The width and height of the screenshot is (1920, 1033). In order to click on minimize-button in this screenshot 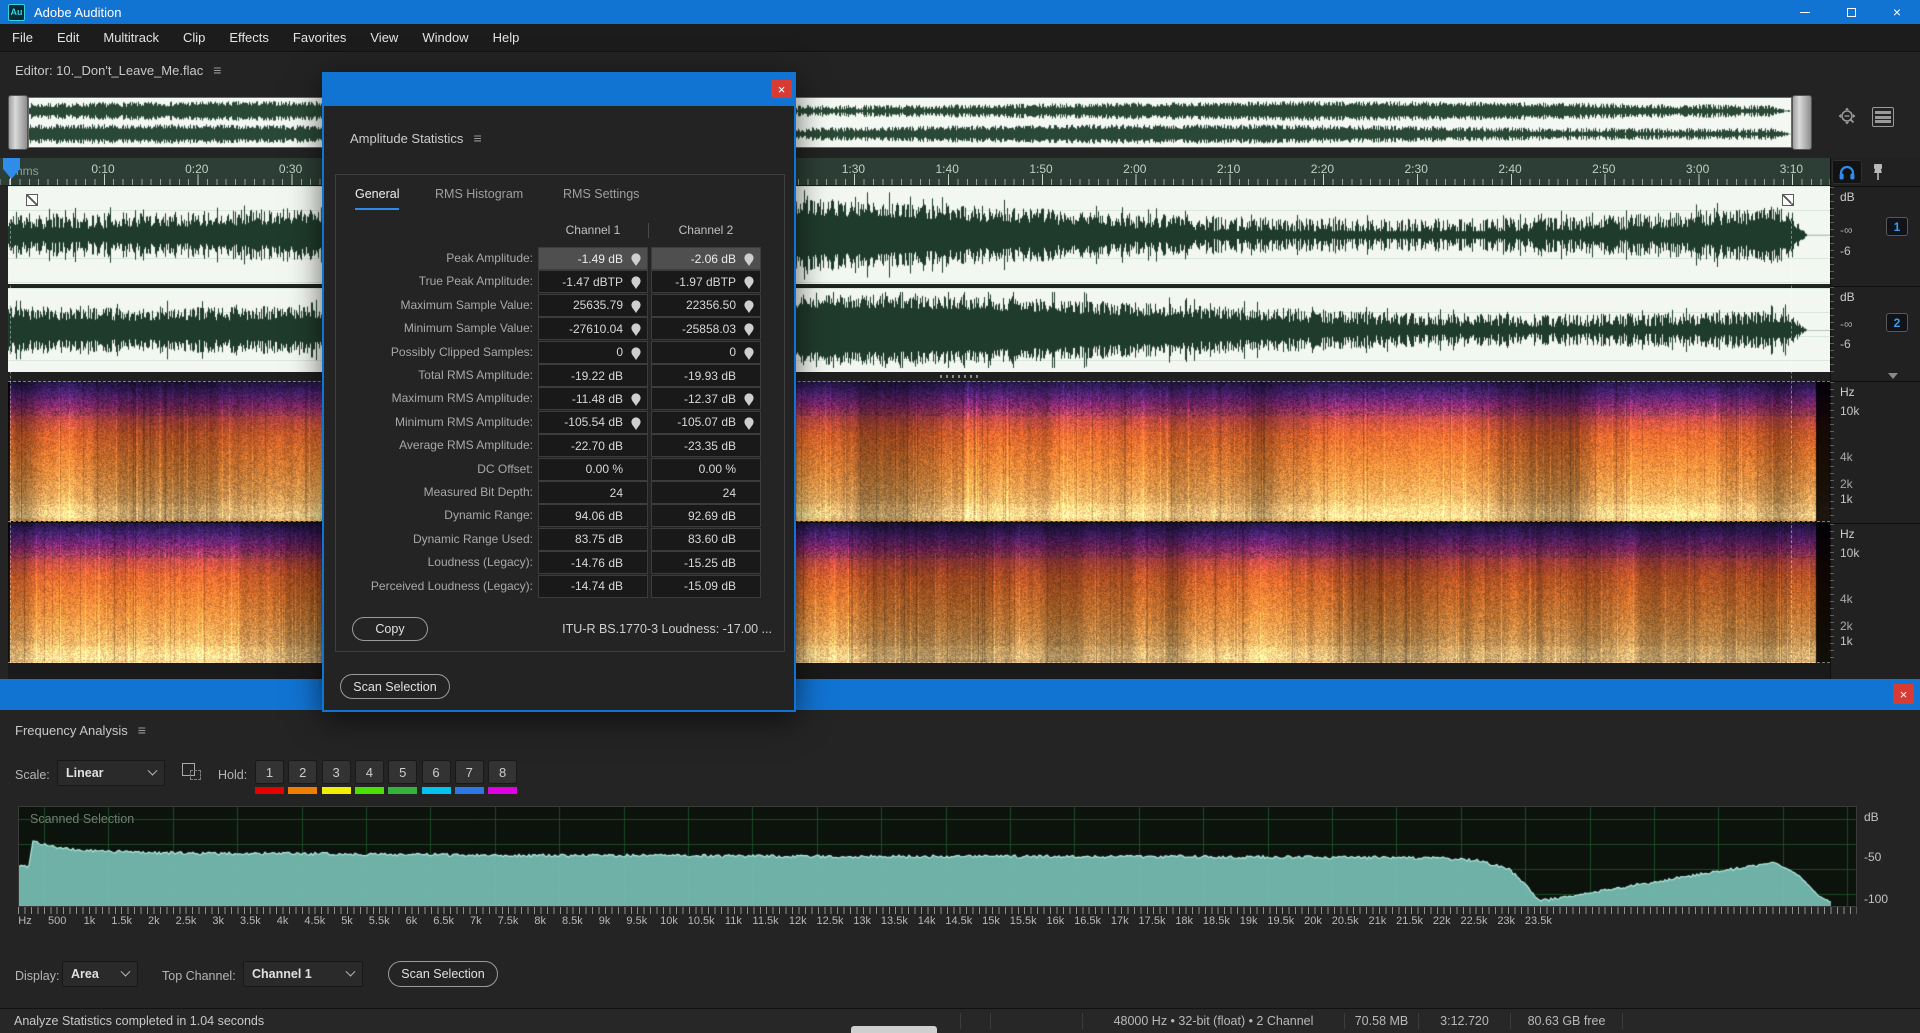, I will do `click(1805, 12)`.